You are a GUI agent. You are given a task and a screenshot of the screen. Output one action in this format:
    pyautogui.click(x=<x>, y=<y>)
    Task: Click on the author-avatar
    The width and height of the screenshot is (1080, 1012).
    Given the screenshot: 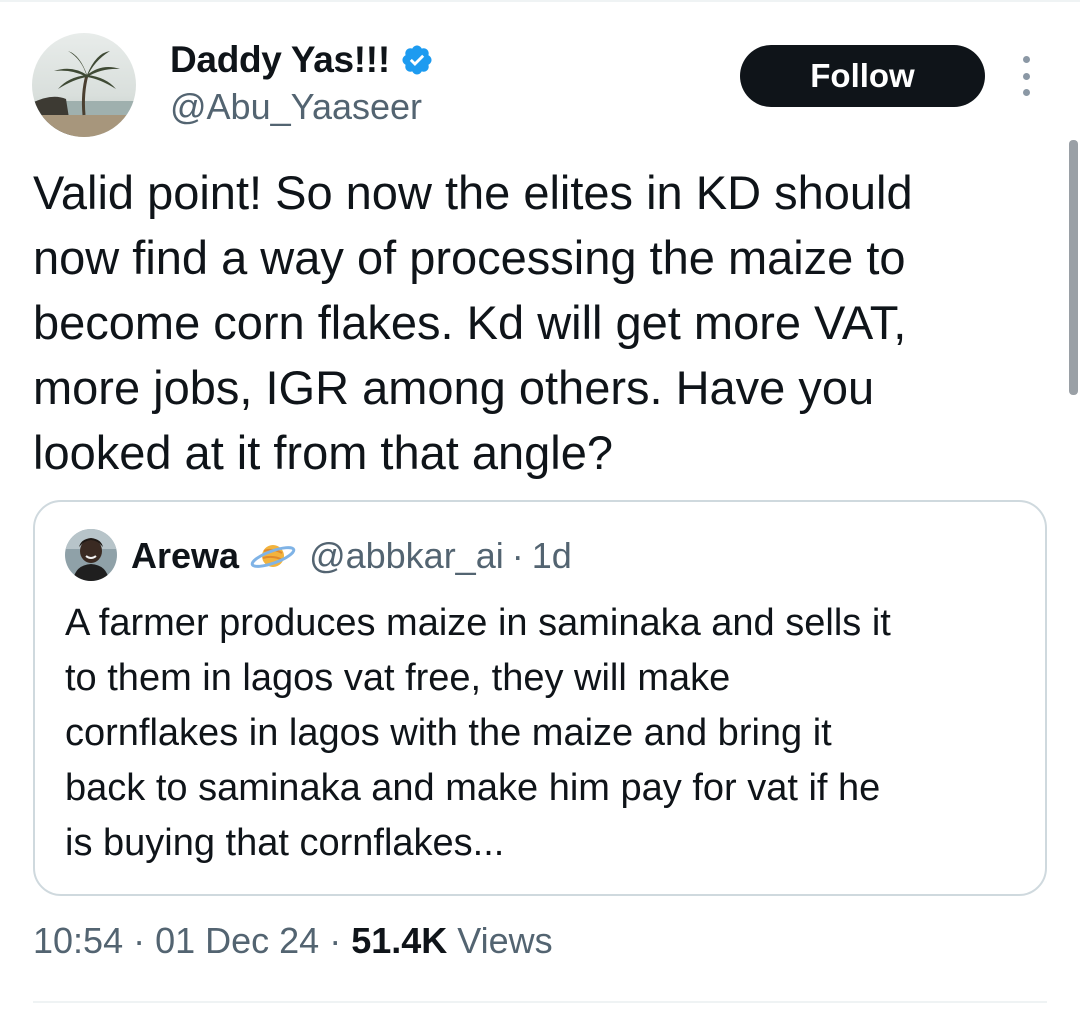 What is the action you would take?
    pyautogui.click(x=84, y=85)
    